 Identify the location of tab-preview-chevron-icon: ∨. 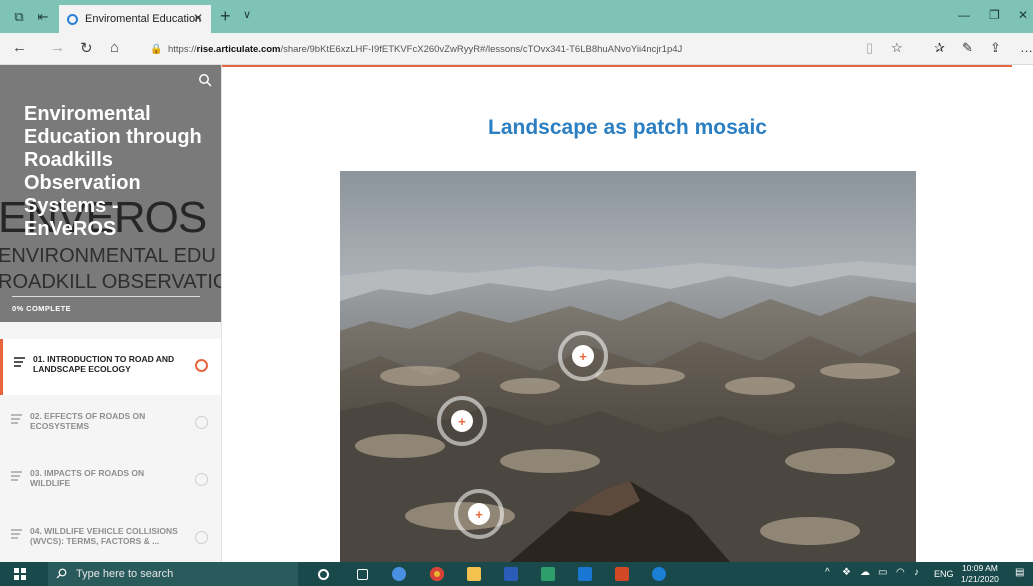
(247, 14).